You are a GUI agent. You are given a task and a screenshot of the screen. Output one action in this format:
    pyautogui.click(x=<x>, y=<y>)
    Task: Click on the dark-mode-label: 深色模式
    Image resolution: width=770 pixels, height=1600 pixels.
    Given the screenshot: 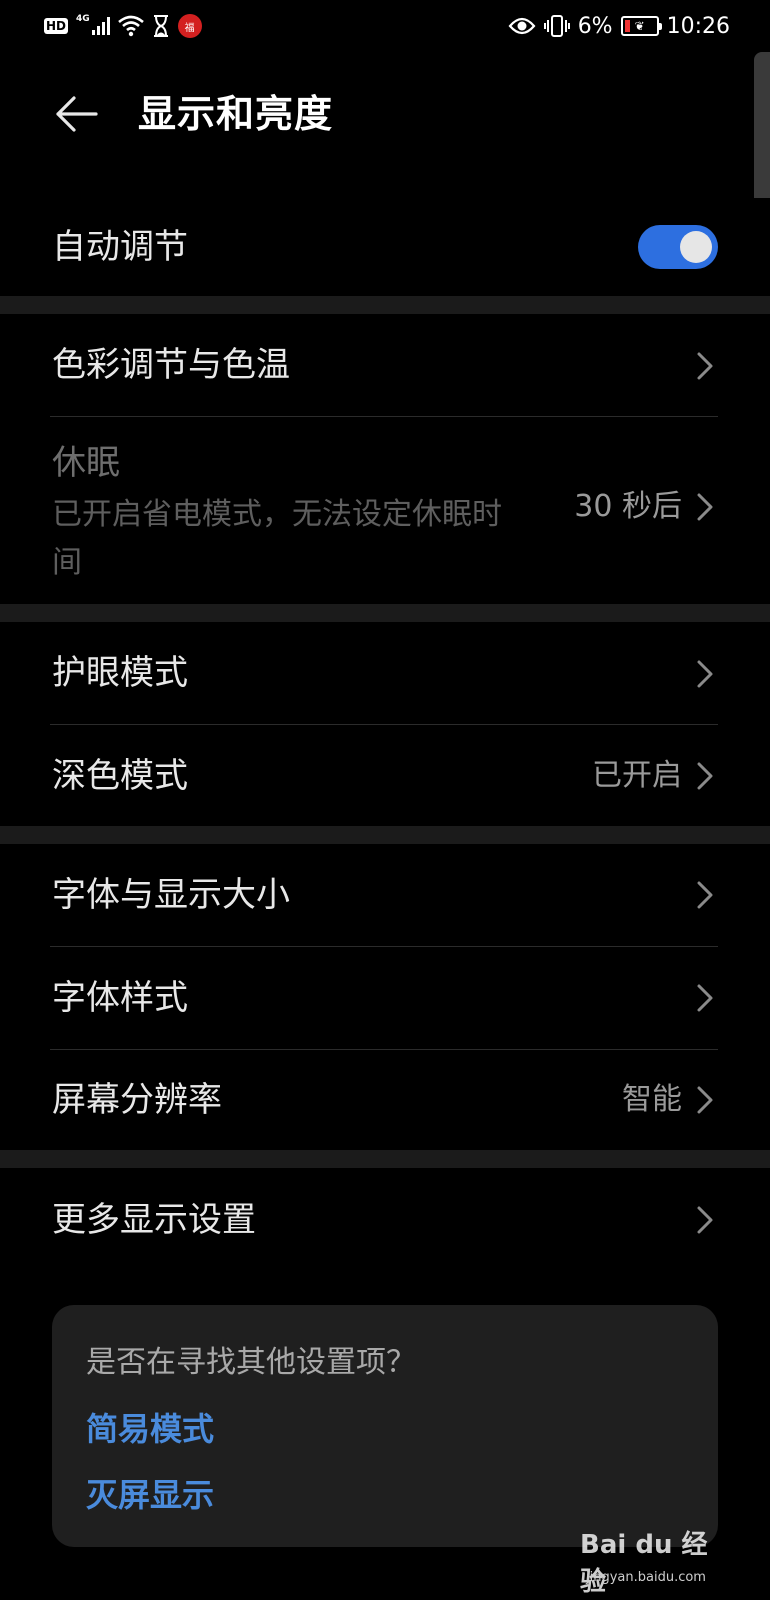 What is the action you would take?
    pyautogui.click(x=120, y=776)
    